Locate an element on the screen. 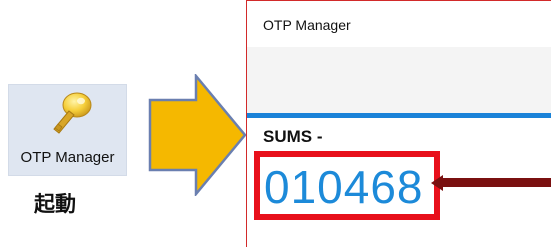 This screenshot has height=247, width=551. account-name: SUMS - is located at coordinates (293, 136).